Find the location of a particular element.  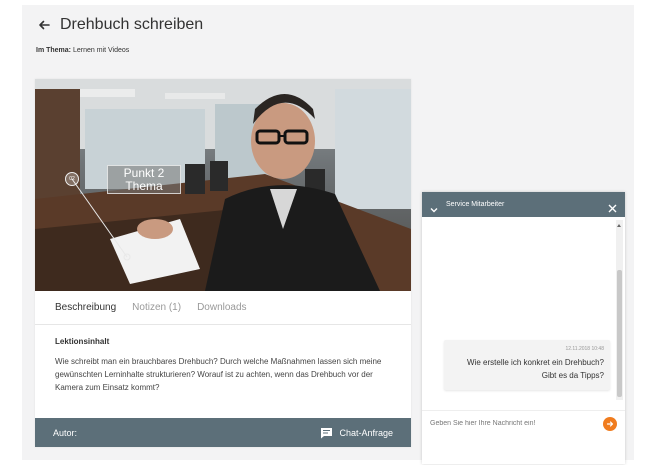

content-heading: Lektionsinhalt is located at coordinates (82, 341).